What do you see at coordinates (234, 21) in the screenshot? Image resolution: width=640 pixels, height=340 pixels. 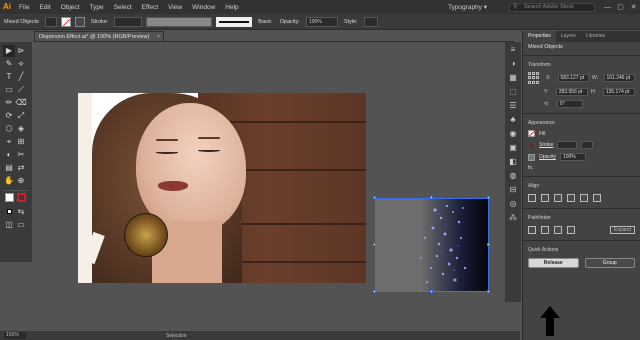 I see `brush-preview` at bounding box center [234, 21].